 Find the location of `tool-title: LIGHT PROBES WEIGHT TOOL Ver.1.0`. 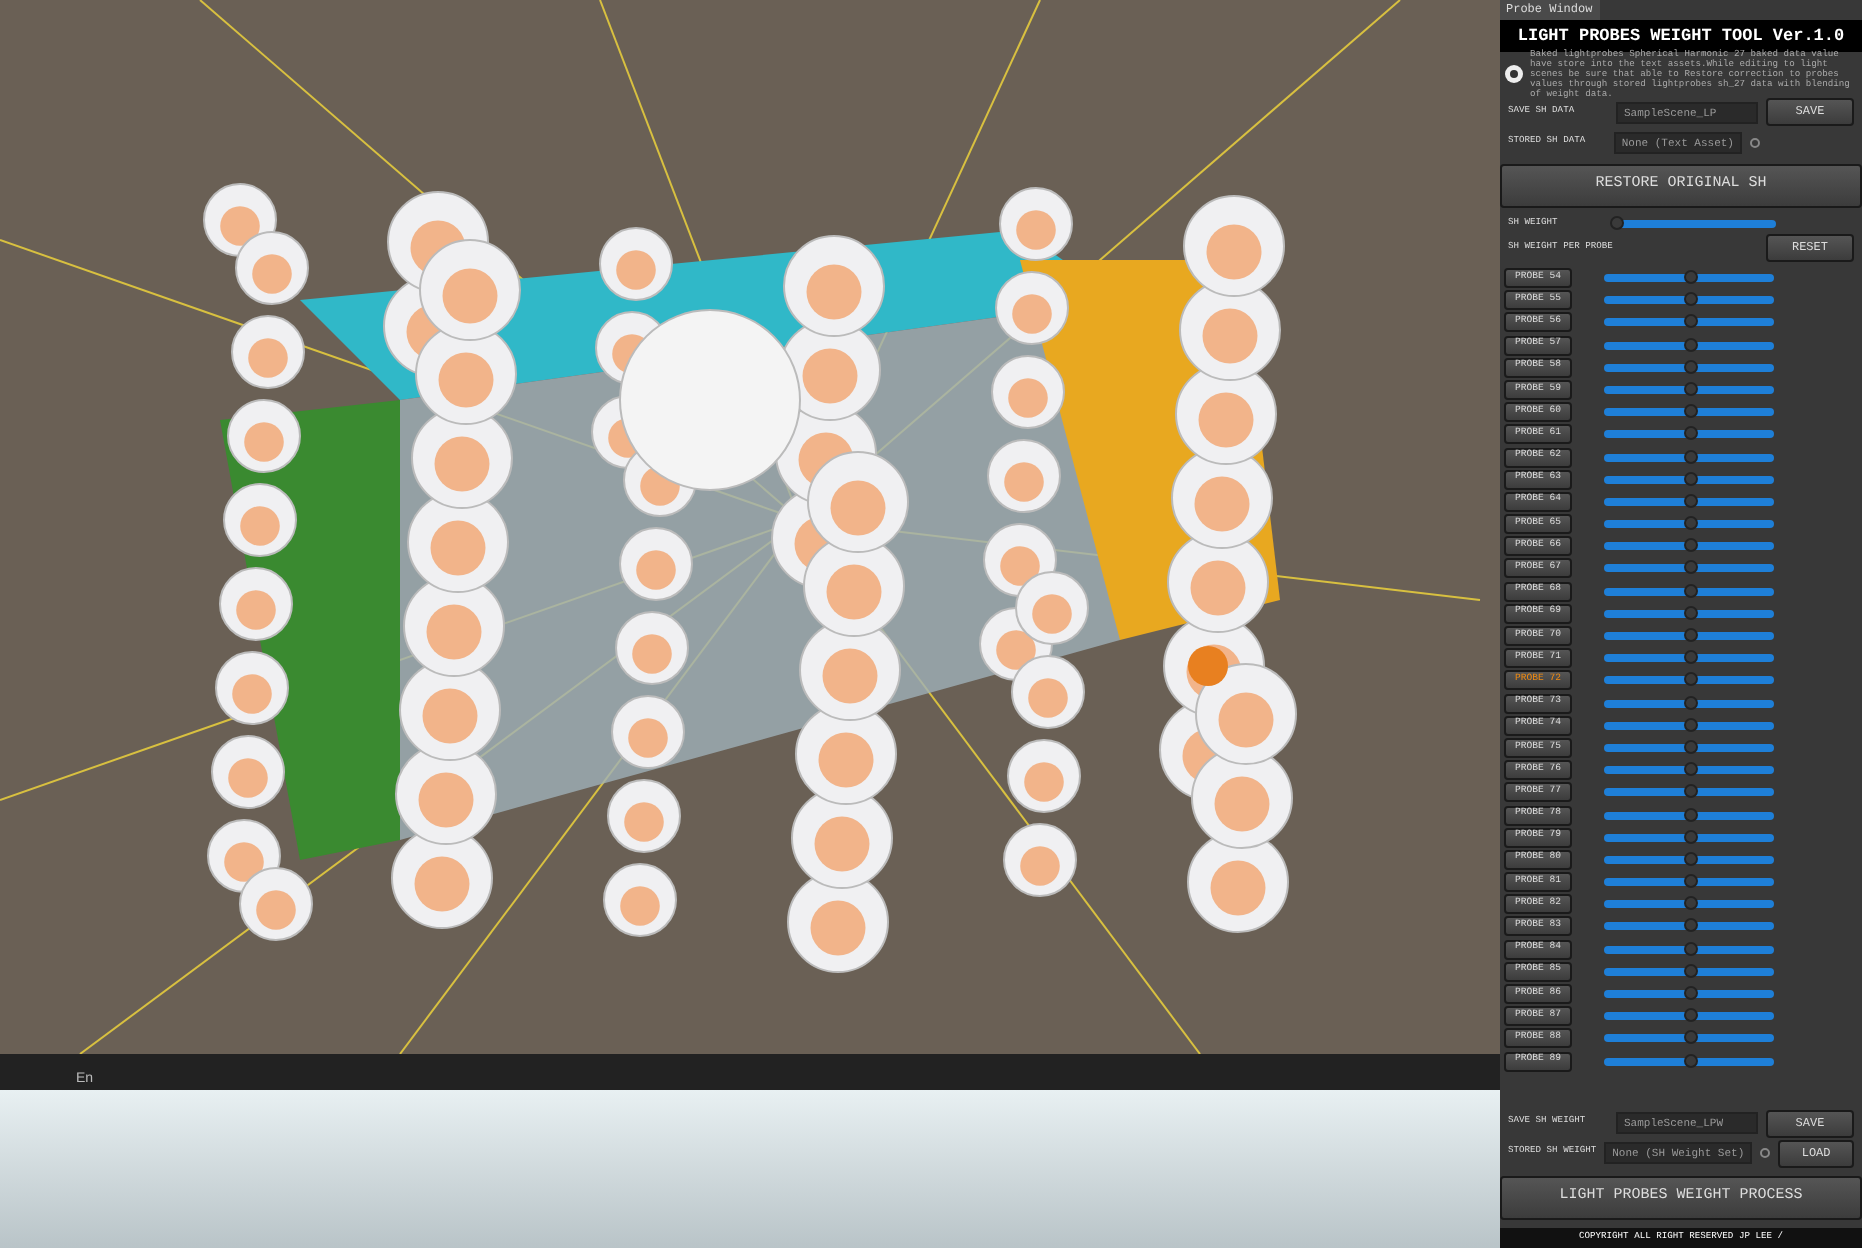

tool-title: LIGHT PROBES WEIGHT TOOL Ver.1.0 is located at coordinates (1681, 36).